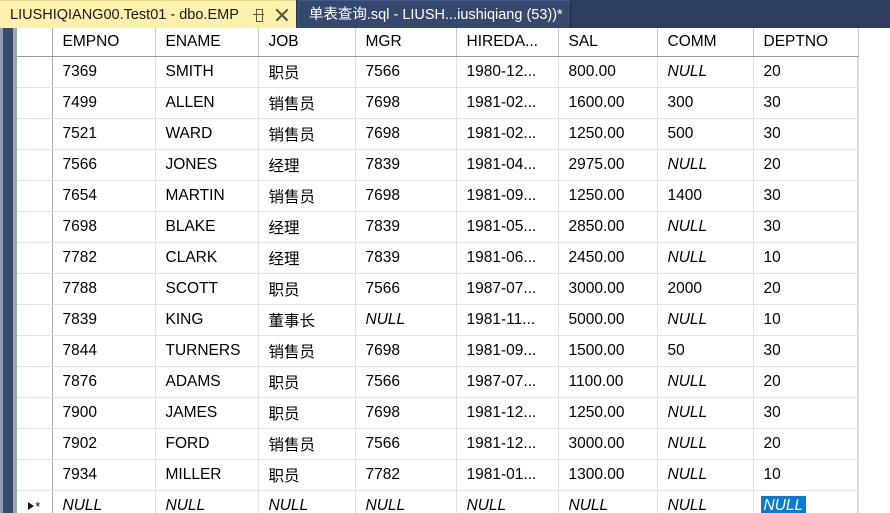 The width and height of the screenshot is (890, 513). Describe the element at coordinates (406, 42) in the screenshot. I see `column-header-mgr: MGR` at that location.